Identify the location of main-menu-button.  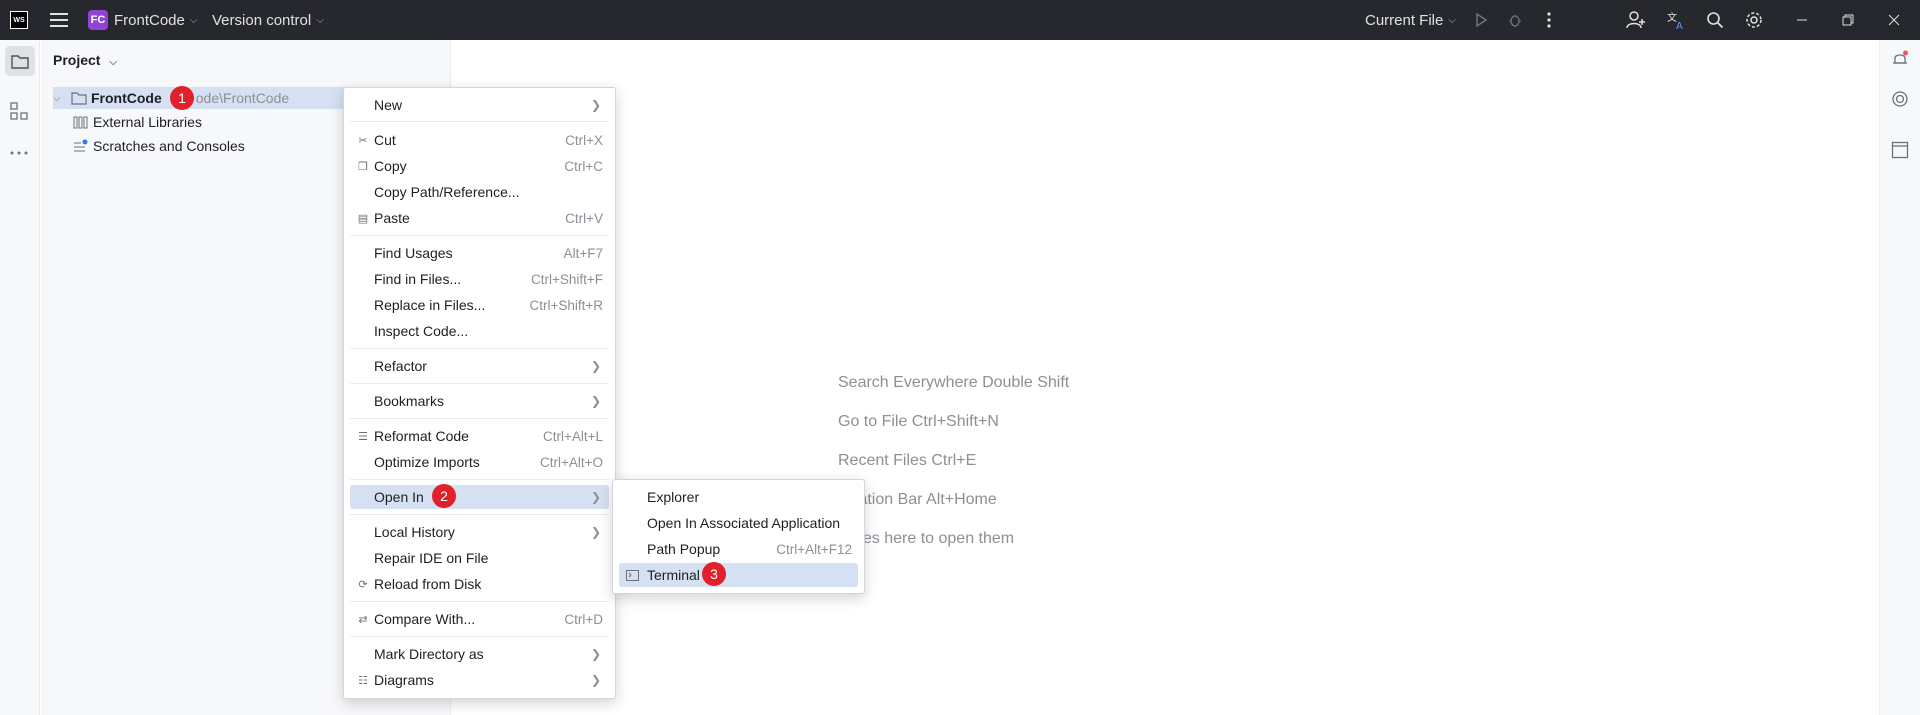
(59, 20).